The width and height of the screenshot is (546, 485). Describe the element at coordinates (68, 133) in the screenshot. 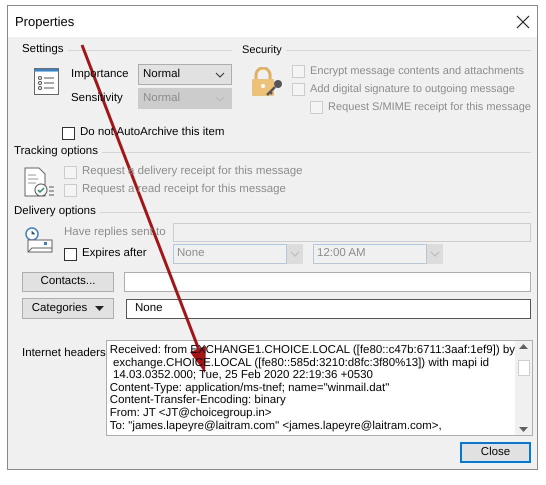

I see `checkbox` at that location.